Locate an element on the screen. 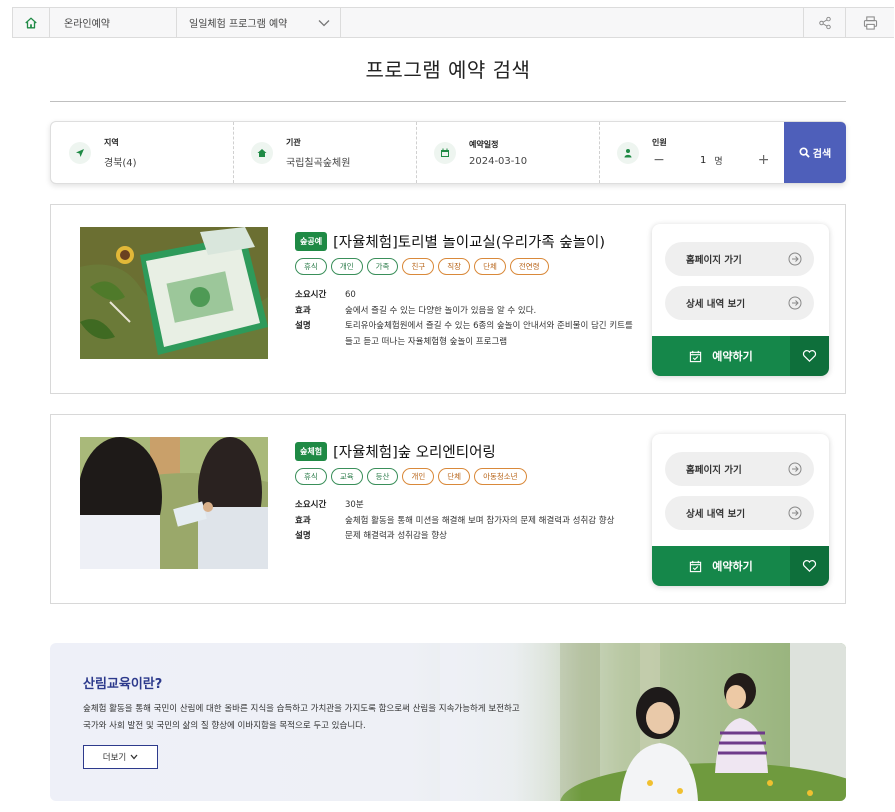 The width and height of the screenshot is (895, 812). breadcrumb-label: 일일체험 프로그램 예약 is located at coordinates (238, 24).